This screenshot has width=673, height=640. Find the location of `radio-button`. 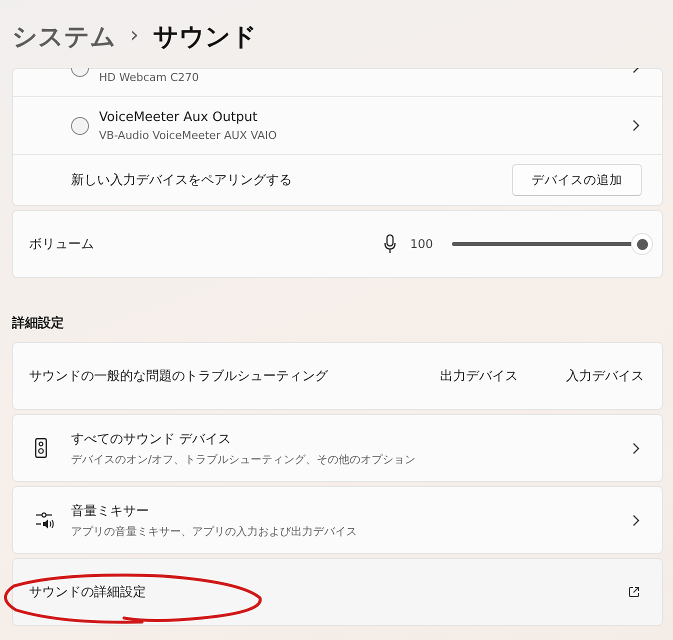

radio-button is located at coordinates (80, 125).